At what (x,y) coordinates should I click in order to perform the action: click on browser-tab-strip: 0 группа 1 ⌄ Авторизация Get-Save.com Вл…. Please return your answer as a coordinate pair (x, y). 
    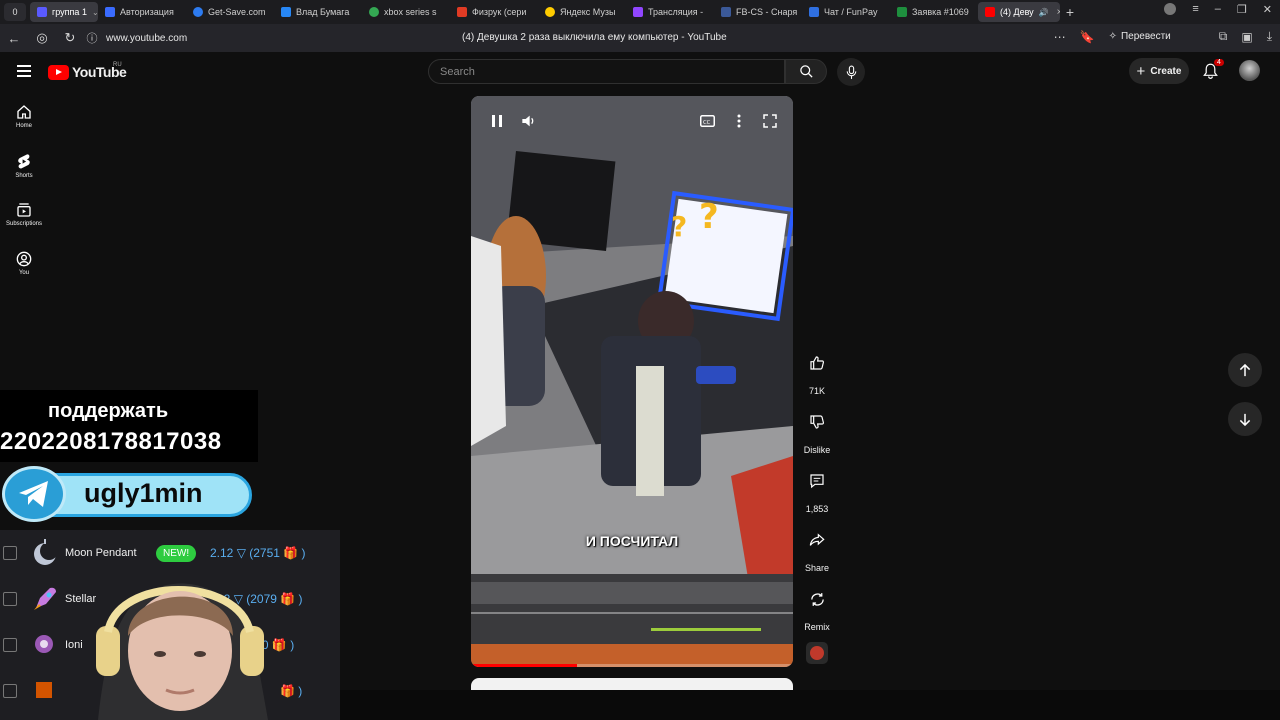
    Looking at the image, I should click on (640, 12).